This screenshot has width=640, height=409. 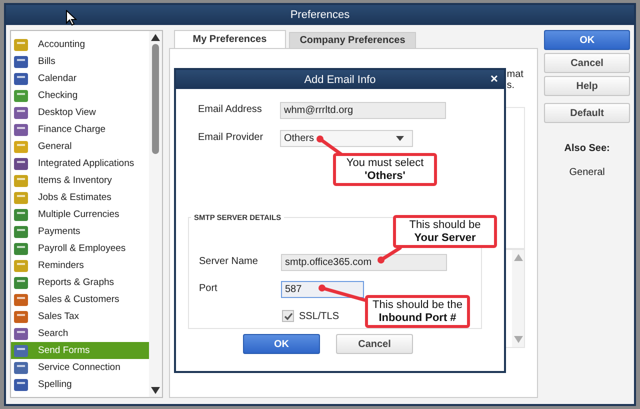 I want to click on checkbox-label: SSL/TLS, so click(x=319, y=316).